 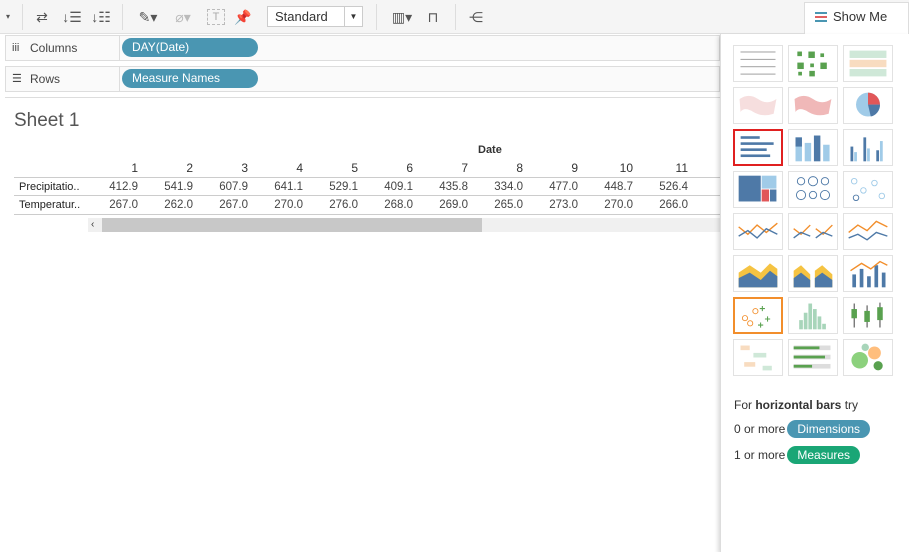 What do you see at coordinates (148, 17) in the screenshot?
I see `highlight-icon: ✎▾` at bounding box center [148, 17].